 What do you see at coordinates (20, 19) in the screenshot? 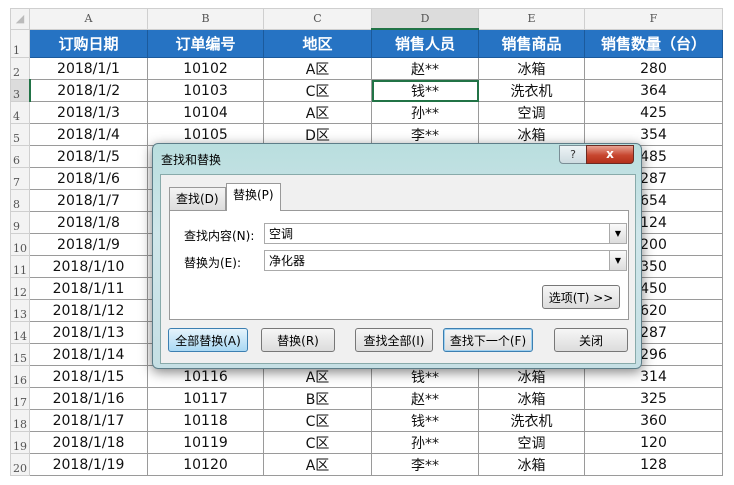
I see `select-all-corner: ◢` at bounding box center [20, 19].